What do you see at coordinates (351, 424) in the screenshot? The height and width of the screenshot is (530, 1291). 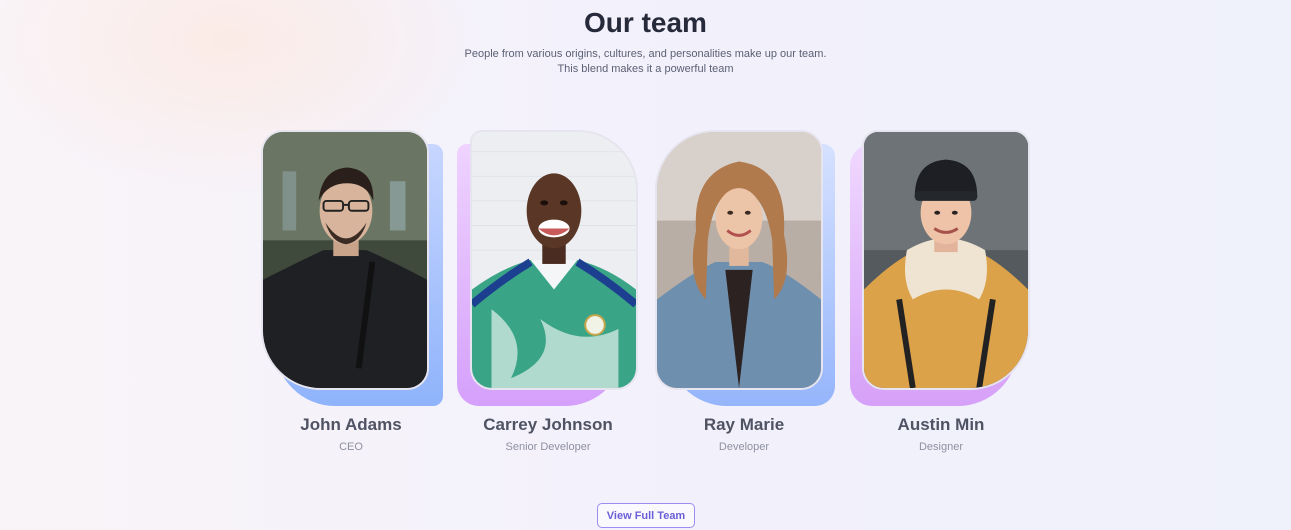 I see `member-name: John Adams` at bounding box center [351, 424].